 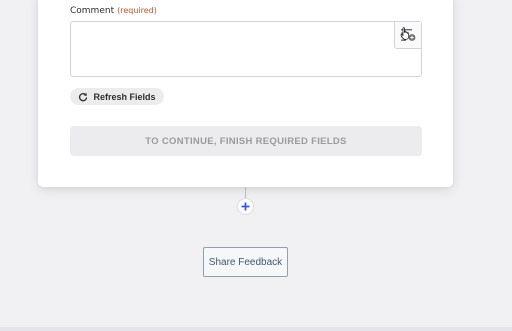 I want to click on insert-data-button, so click(x=407, y=35).